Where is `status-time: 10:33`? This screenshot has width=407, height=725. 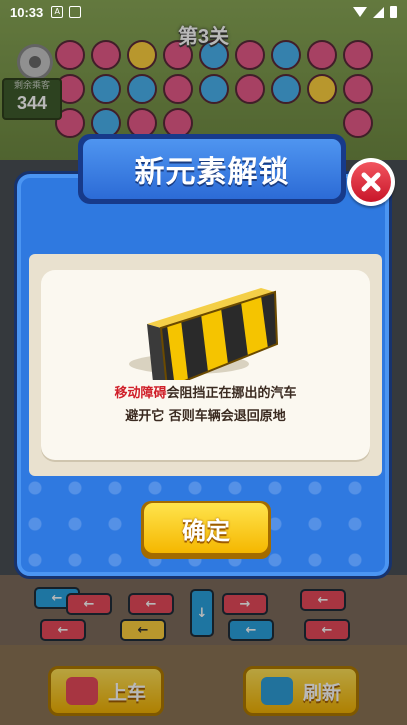 status-time: 10:33 is located at coordinates (27, 12).